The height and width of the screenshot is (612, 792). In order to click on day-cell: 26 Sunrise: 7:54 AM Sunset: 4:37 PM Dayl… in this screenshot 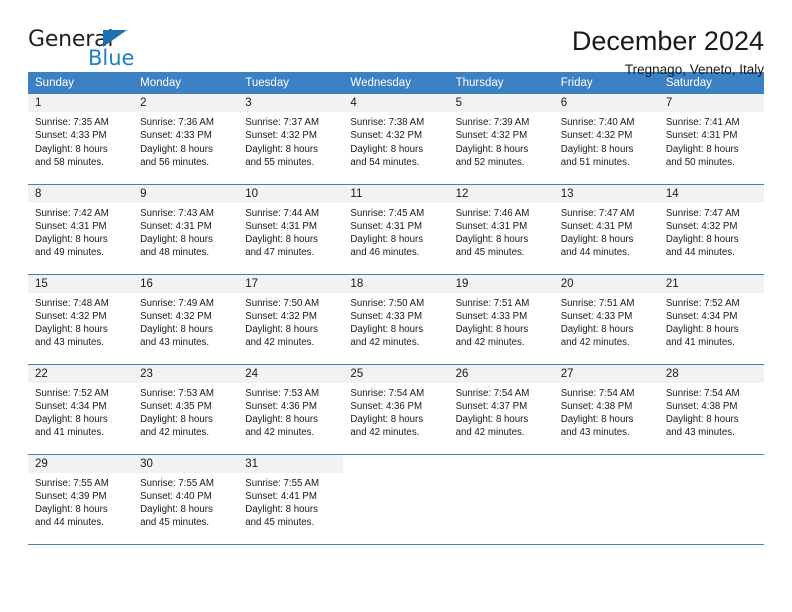, I will do `click(501, 408)`.